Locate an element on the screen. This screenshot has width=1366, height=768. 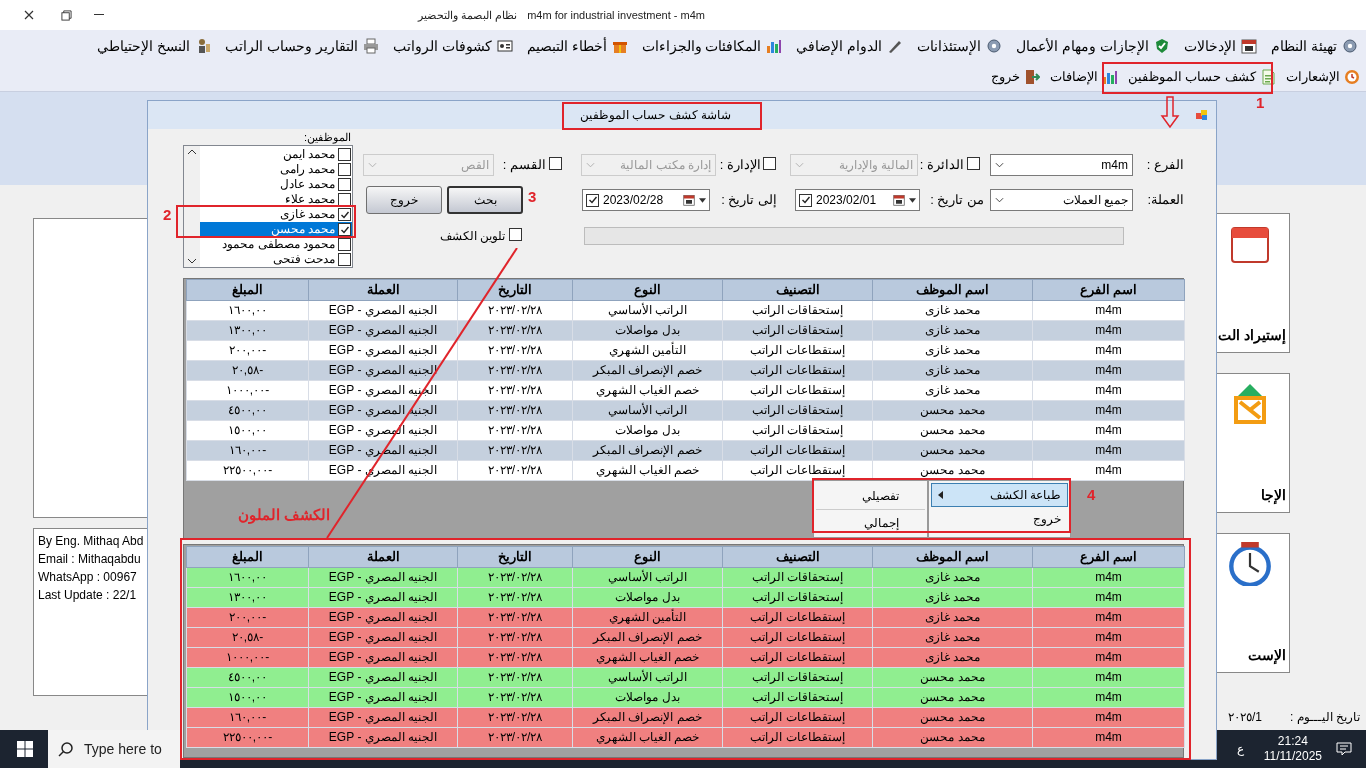
menu-item: المكافئات والجزاءات is located at coordinates (712, 46).